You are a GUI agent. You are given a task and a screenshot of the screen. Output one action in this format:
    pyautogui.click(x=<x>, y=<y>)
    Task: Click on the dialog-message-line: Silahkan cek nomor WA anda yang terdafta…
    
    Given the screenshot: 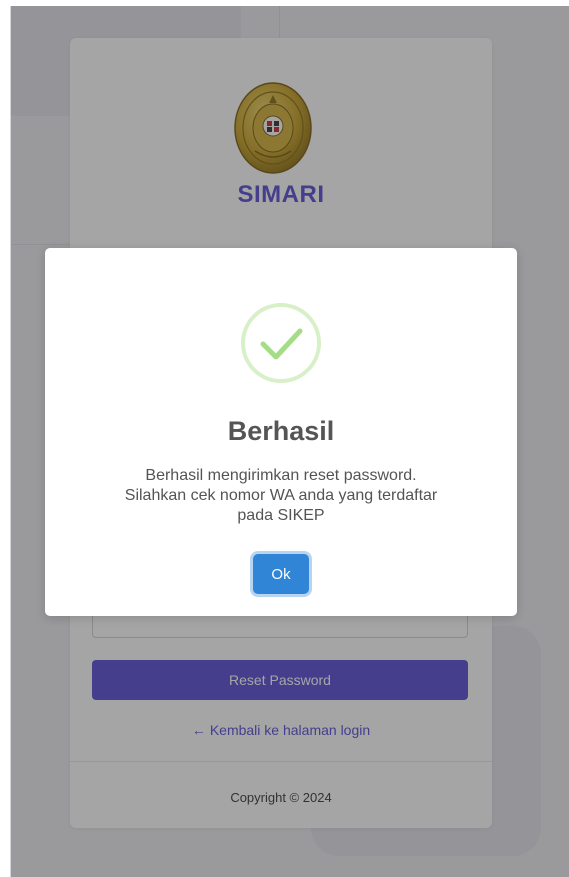 What is the action you would take?
    pyautogui.click(x=281, y=495)
    